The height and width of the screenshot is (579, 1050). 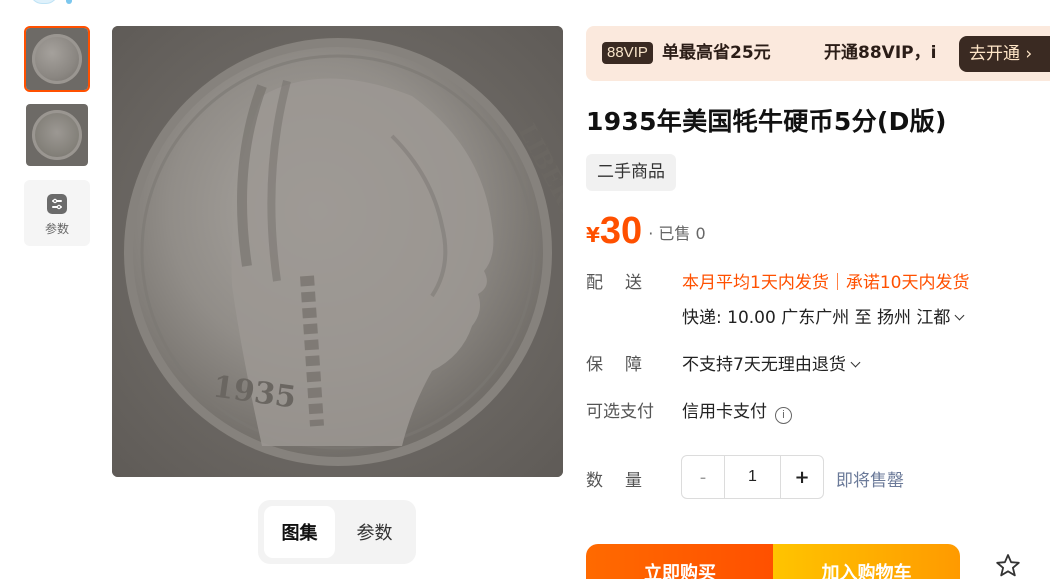 I want to click on shipping-label: 配送, so click(x=625, y=283).